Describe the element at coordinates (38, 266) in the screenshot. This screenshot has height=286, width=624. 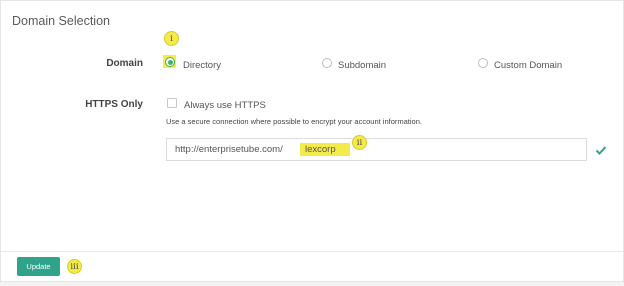
I see `update-button: Update` at that location.